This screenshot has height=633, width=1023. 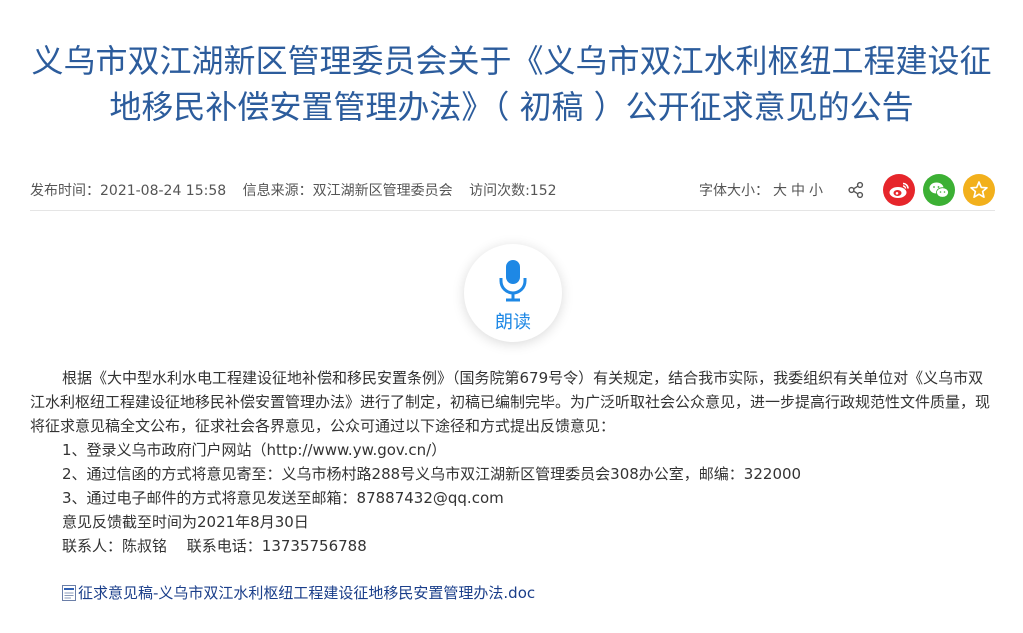 What do you see at coordinates (513, 281) in the screenshot?
I see `microphone-icon` at bounding box center [513, 281].